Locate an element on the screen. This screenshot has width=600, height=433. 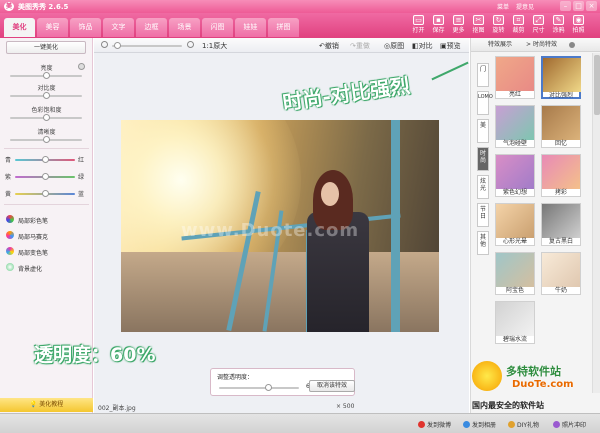
effect-thumb: 牛奶 is located at coordinates (561, 273).